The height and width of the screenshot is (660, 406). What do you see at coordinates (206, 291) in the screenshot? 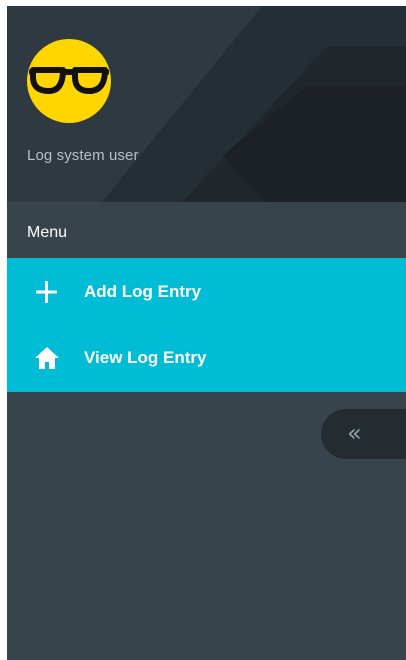
I see `menu-item-add-log-entry: Add Log Entry` at bounding box center [206, 291].